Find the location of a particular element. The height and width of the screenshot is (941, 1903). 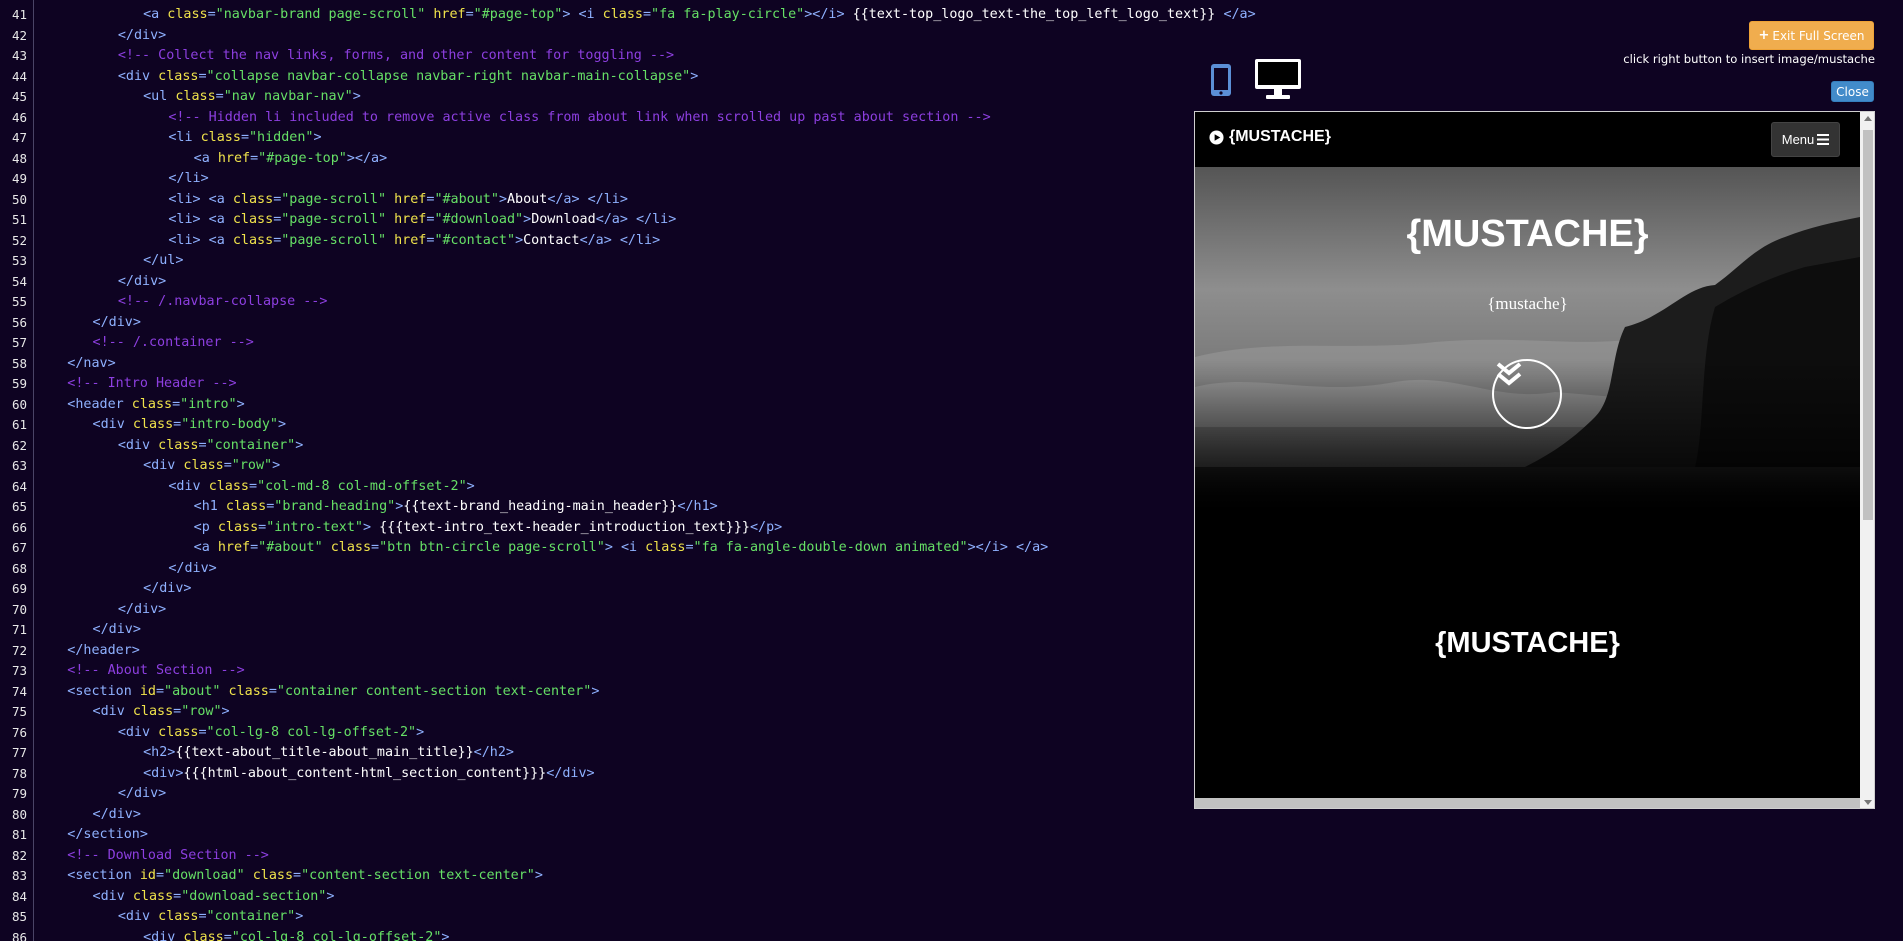

code-line: 72 </header> is located at coordinates (600, 651).